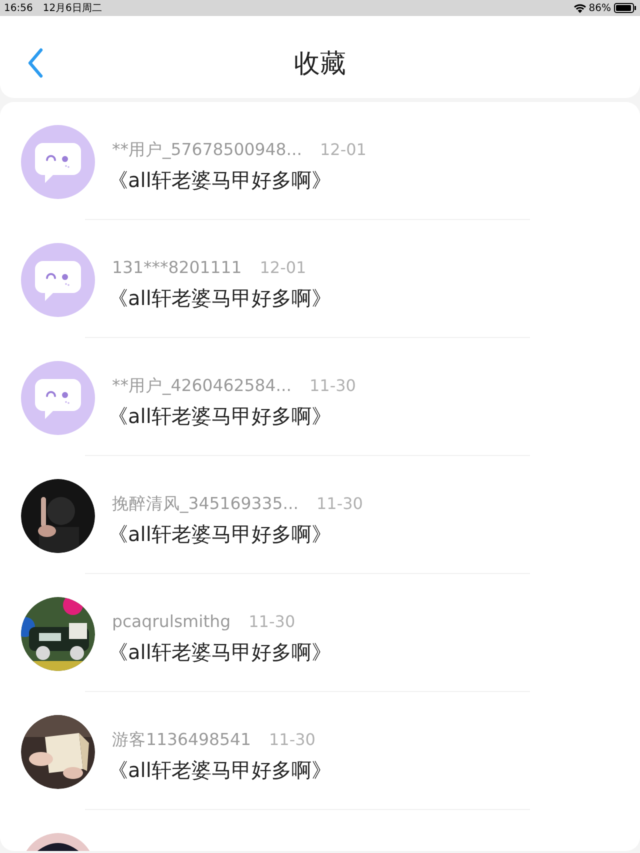 The height and width of the screenshot is (853, 640). I want to click on user-name: 游客1136498541, so click(181, 740).